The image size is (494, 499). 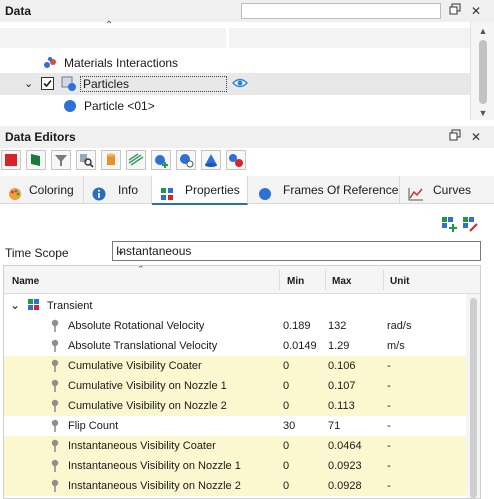 I want to click on curves-icon, so click(x=415, y=192).